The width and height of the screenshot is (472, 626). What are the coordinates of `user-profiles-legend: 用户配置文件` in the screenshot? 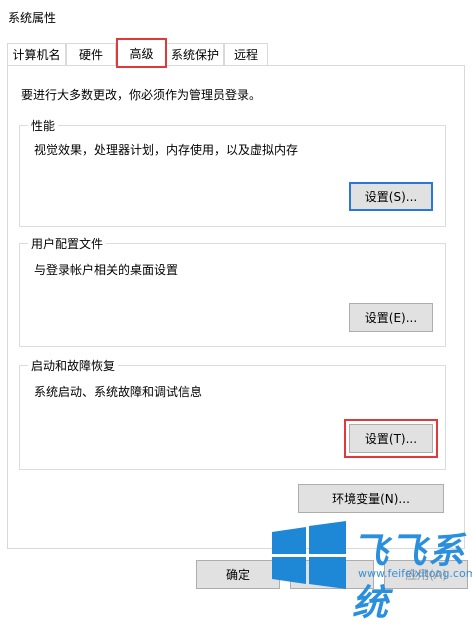 It's located at (67, 243).